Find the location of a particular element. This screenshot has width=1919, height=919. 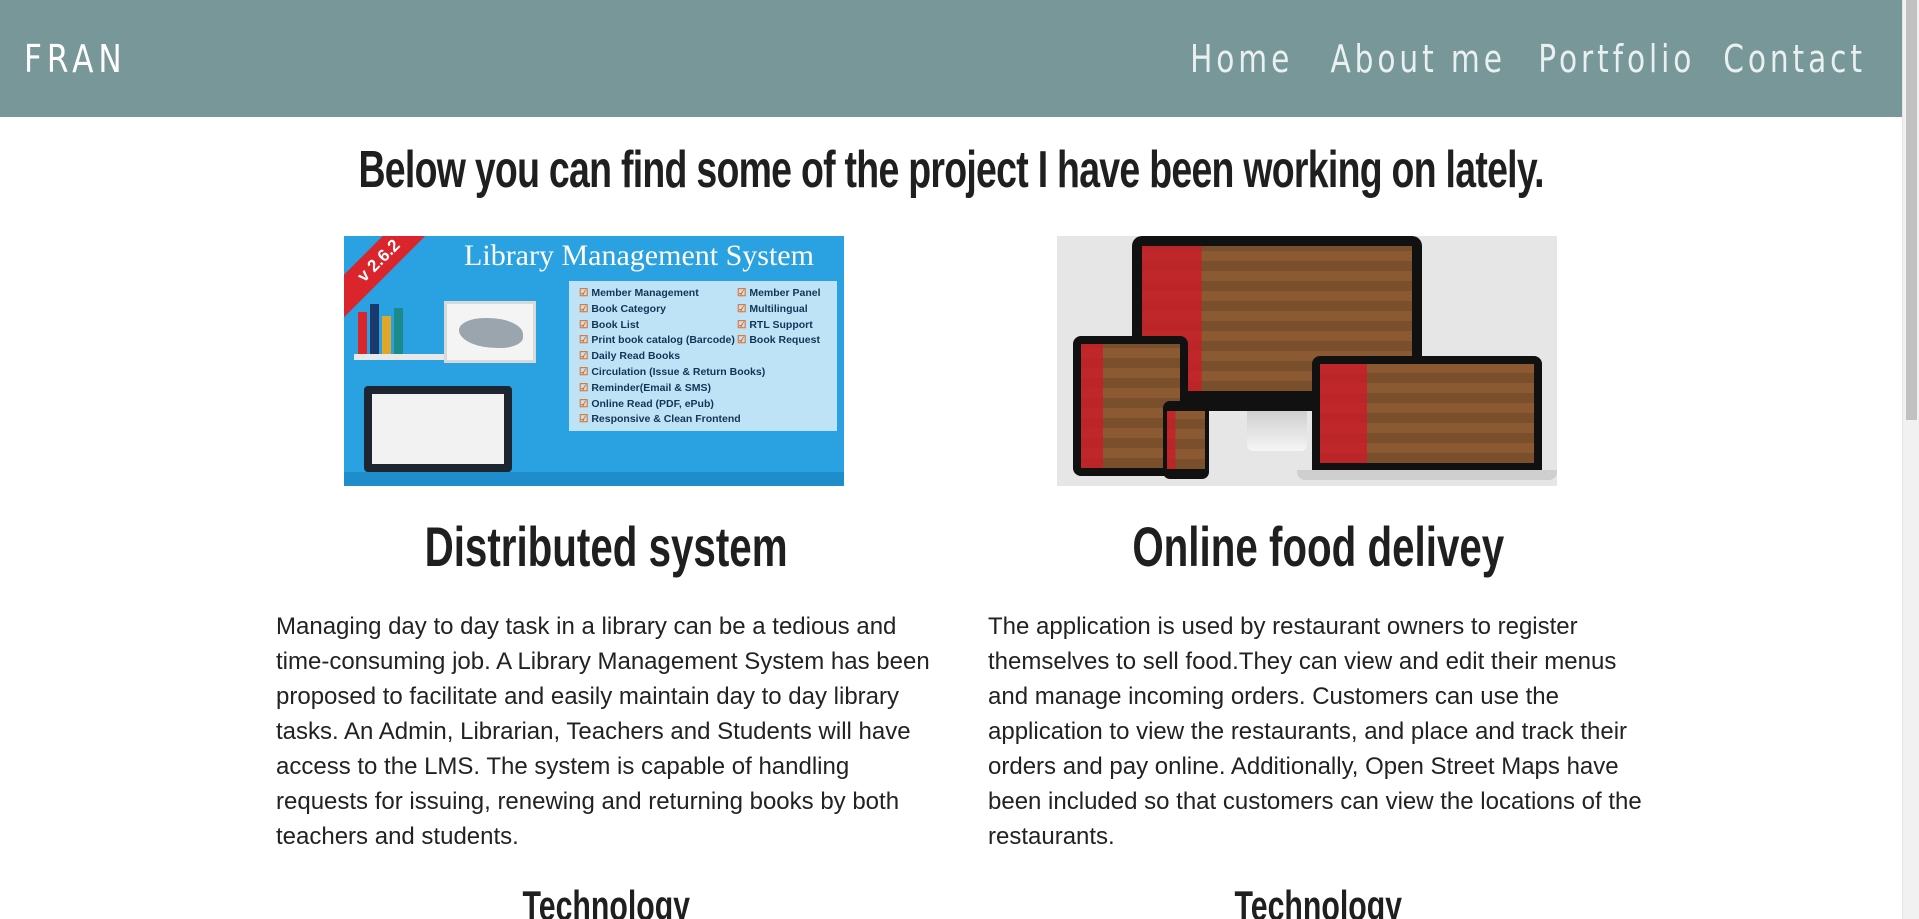

monitor-icon is located at coordinates (438, 429).